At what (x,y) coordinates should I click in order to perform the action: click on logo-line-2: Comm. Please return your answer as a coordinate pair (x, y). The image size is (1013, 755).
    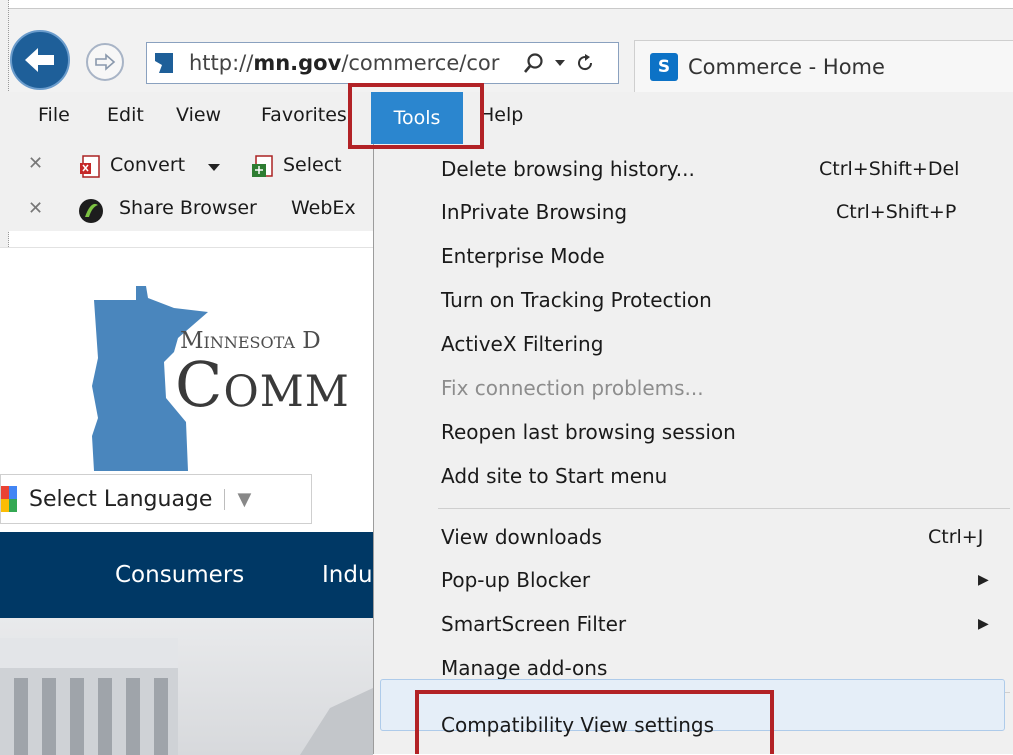
    Looking at the image, I should click on (262, 384).